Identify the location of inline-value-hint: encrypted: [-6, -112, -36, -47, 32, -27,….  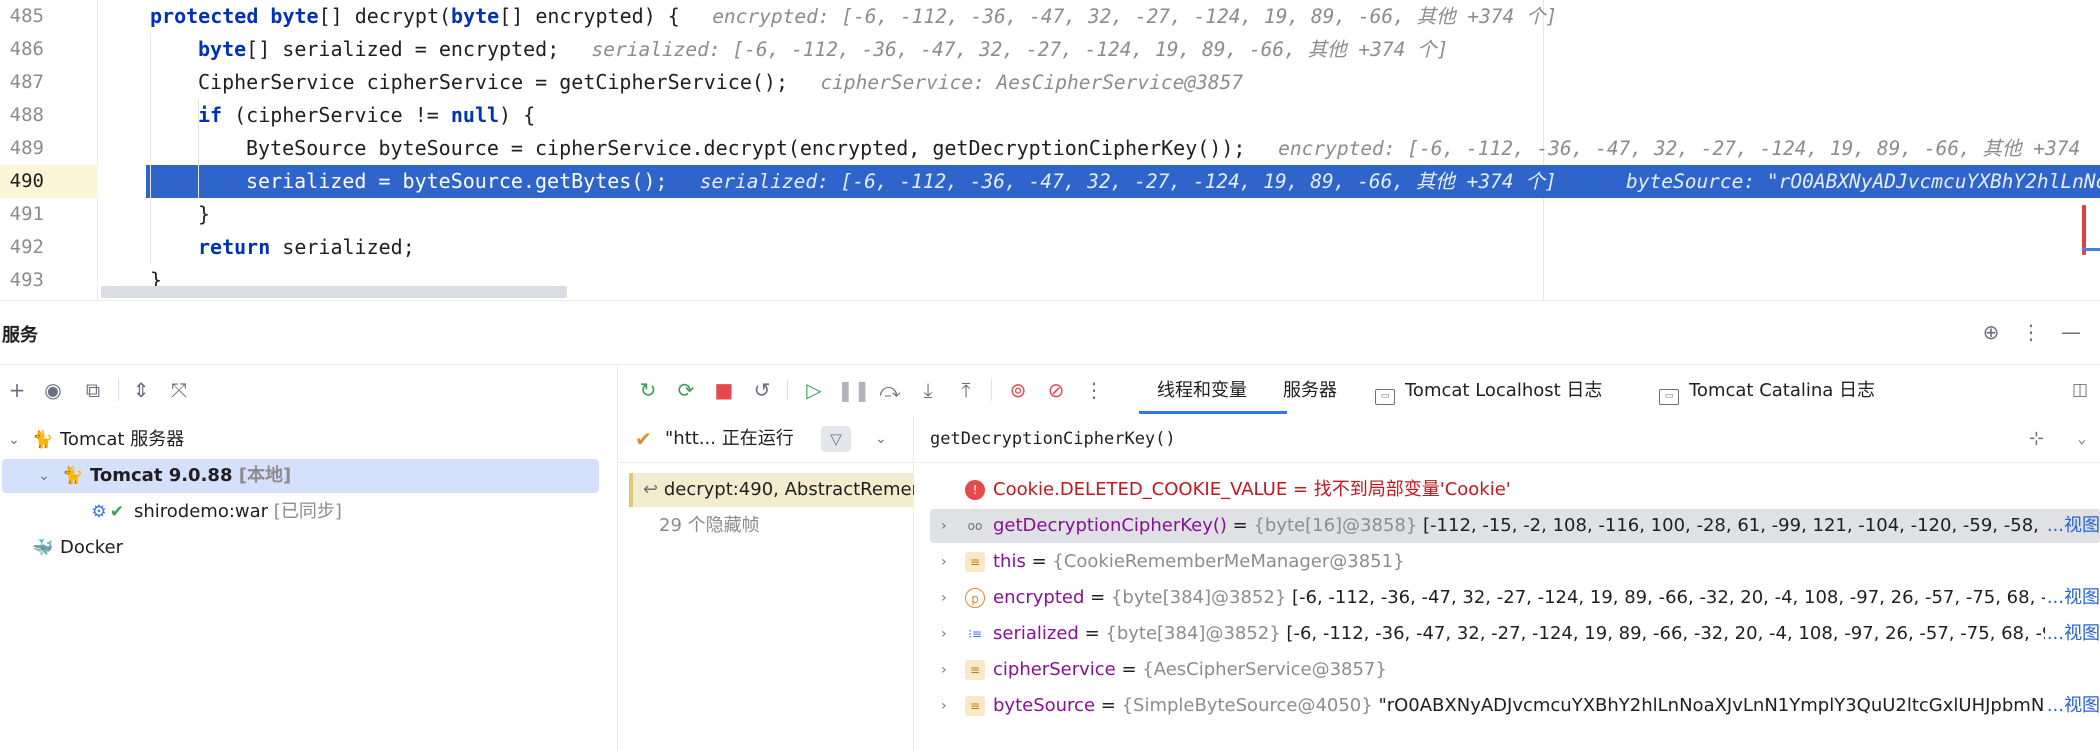
(1135, 16).